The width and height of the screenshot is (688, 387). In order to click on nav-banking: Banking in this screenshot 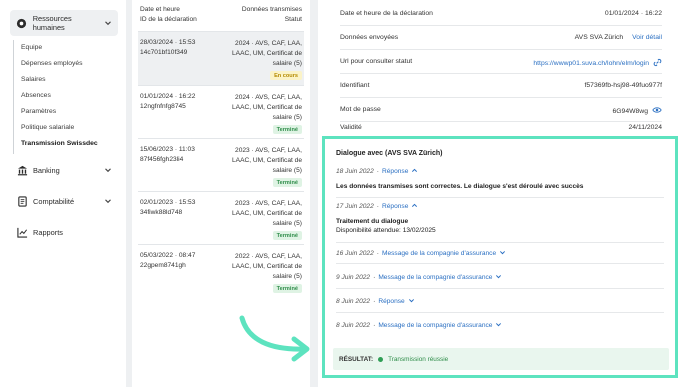, I will do `click(64, 170)`.